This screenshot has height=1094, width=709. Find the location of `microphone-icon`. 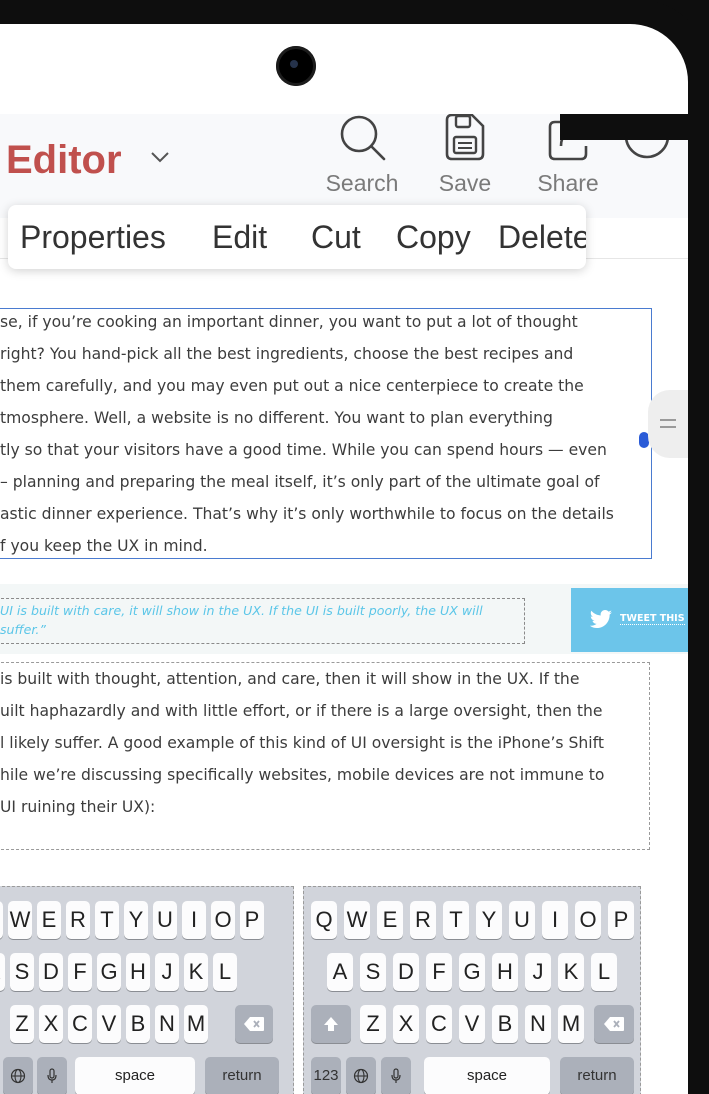

microphone-icon is located at coordinates (52, 1075).